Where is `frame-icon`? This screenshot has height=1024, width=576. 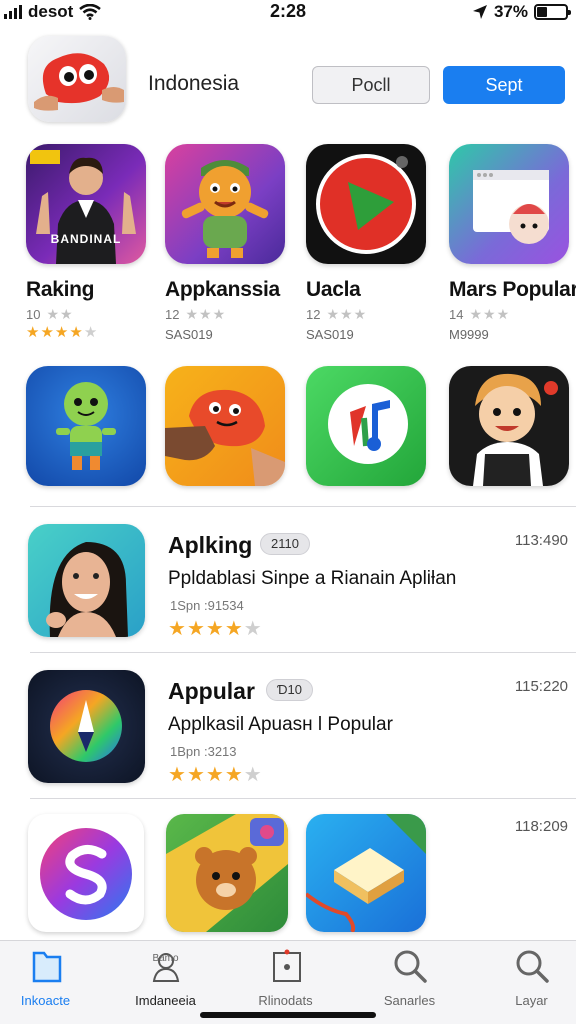 frame-icon is located at coordinates (286, 965).